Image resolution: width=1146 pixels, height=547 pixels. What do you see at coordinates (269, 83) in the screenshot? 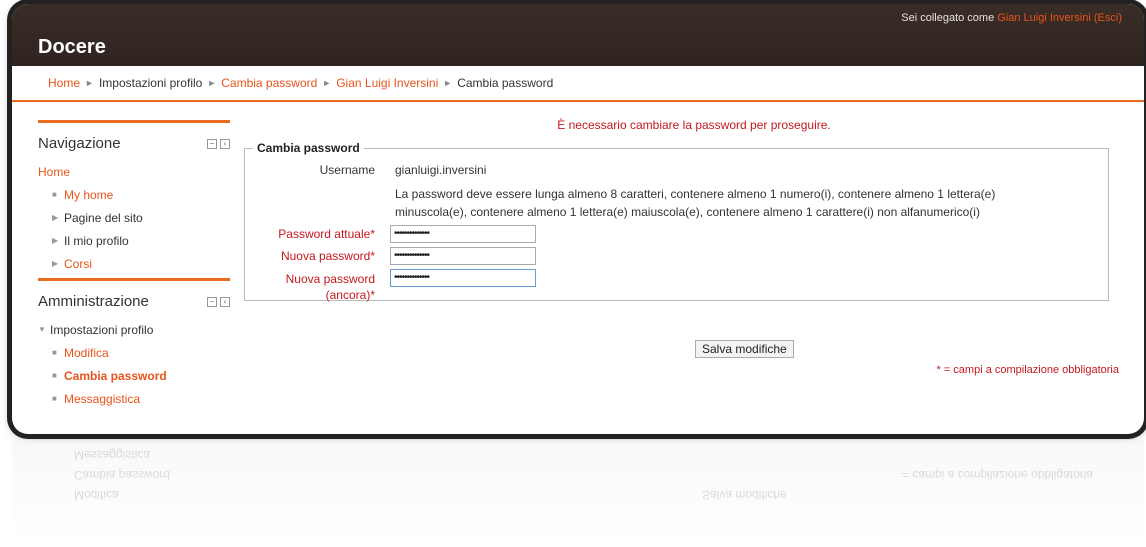
I see `breadcrumb-change-password: Cambia password` at bounding box center [269, 83].